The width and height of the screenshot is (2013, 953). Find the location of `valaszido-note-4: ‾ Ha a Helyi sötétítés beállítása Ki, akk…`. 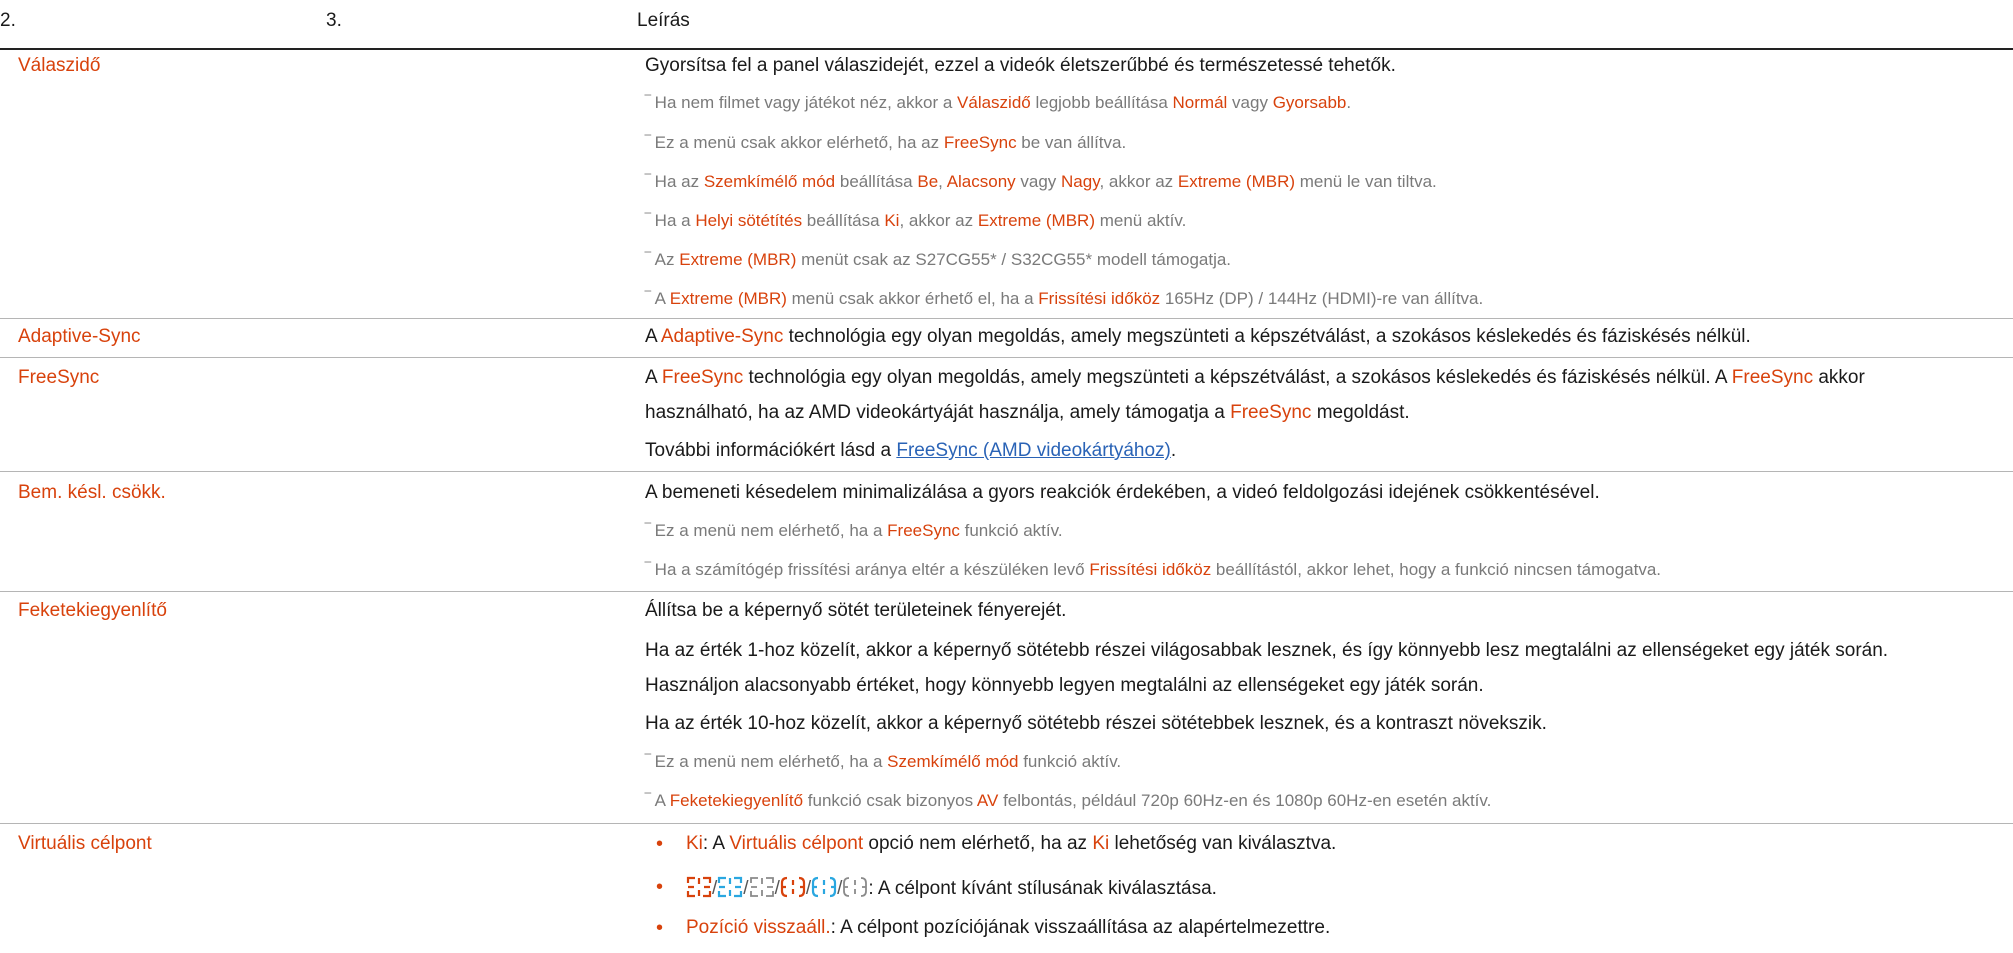

valaszido-note-4: ‾ Ha a Helyi sötétítés beállítása Ki, akk… is located at coordinates (916, 220).